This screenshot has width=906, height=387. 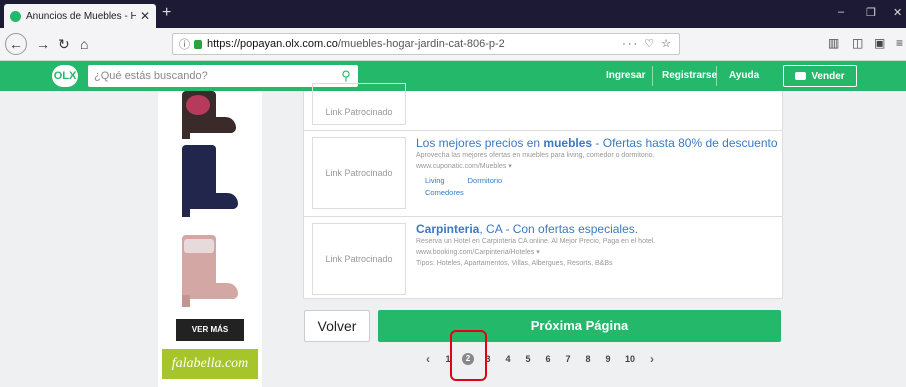 What do you see at coordinates (744, 75) in the screenshot?
I see `help-link: Ayuda` at bounding box center [744, 75].